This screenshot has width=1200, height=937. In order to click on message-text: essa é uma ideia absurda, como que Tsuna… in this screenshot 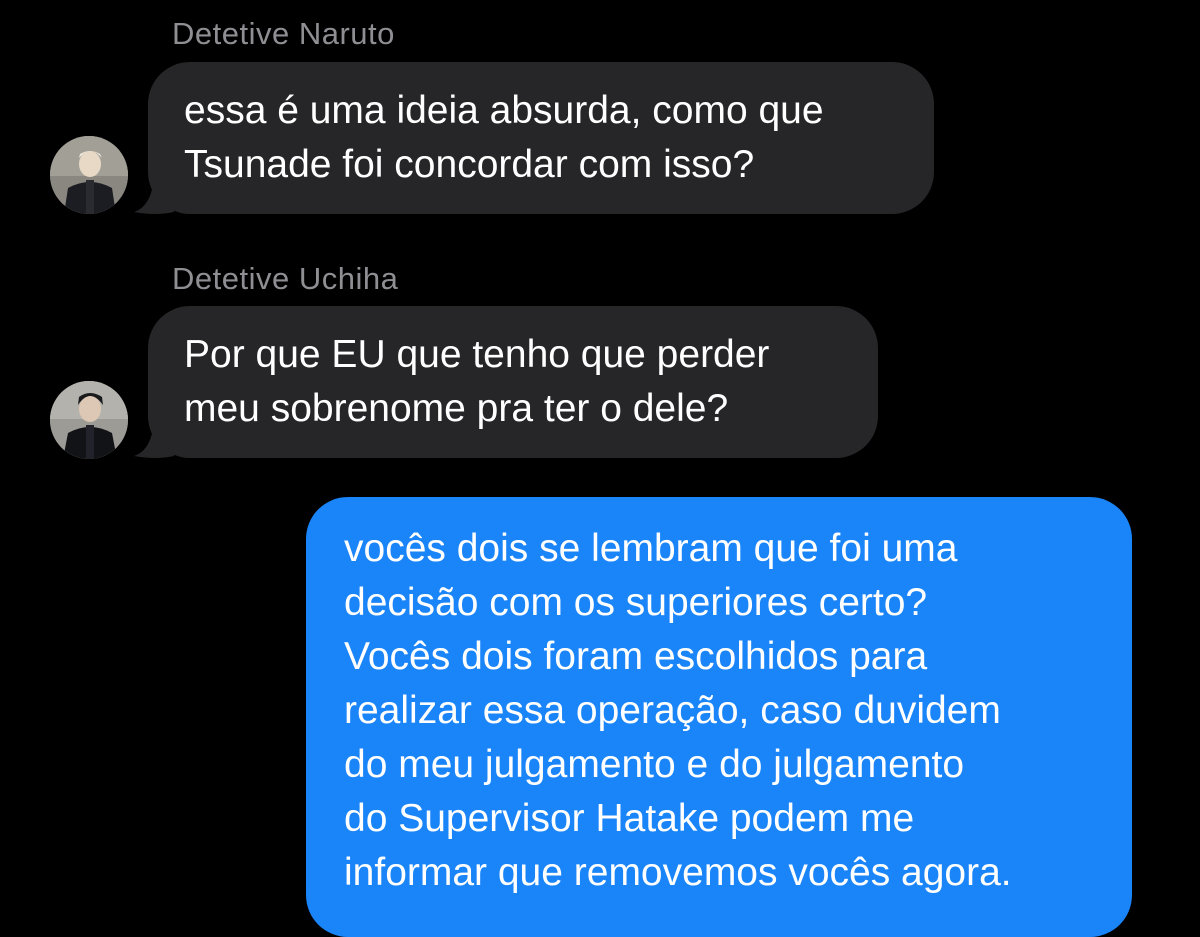, I will do `click(504, 137)`.